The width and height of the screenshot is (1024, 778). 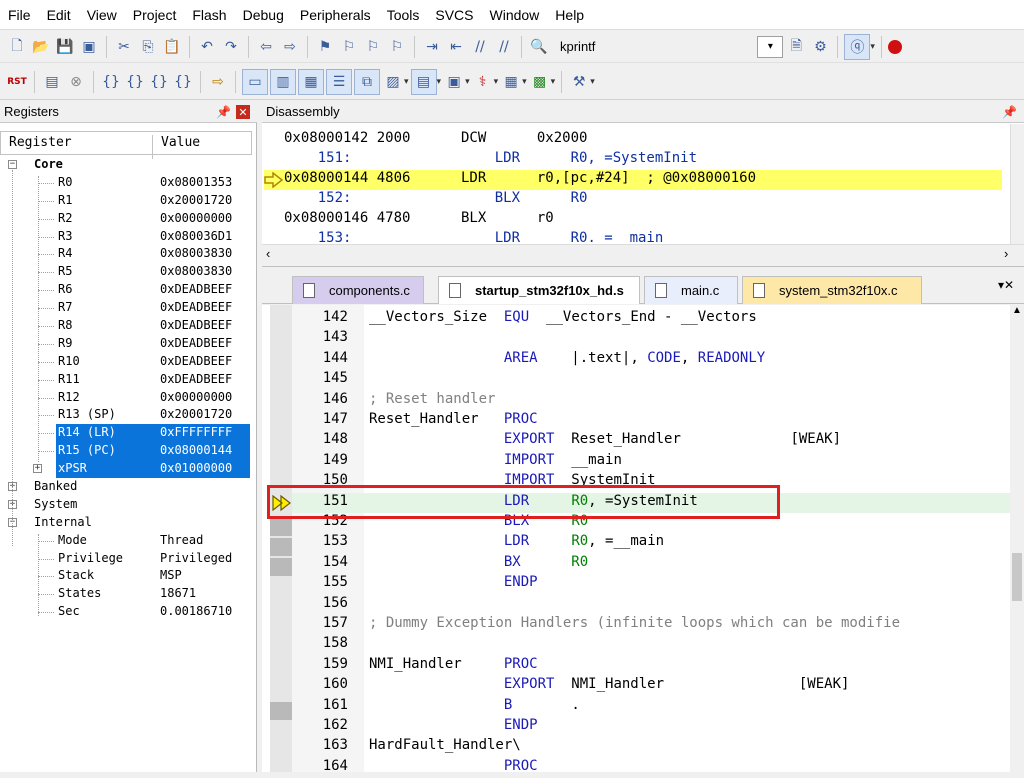 What do you see at coordinates (577, 46) in the screenshot?
I see `find-text: kprintf` at bounding box center [577, 46].